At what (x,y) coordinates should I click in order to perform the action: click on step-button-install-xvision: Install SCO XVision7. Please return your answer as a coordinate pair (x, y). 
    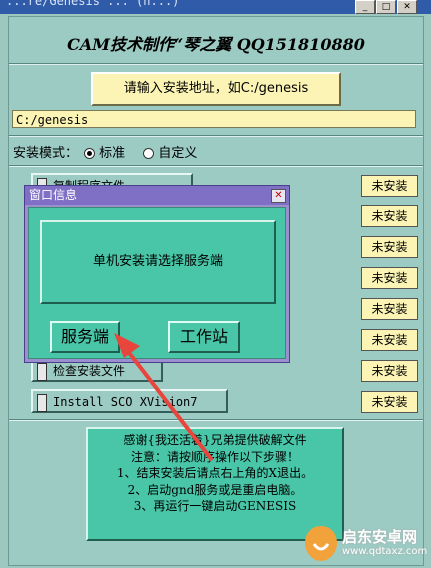
    Looking at the image, I should click on (129, 401).